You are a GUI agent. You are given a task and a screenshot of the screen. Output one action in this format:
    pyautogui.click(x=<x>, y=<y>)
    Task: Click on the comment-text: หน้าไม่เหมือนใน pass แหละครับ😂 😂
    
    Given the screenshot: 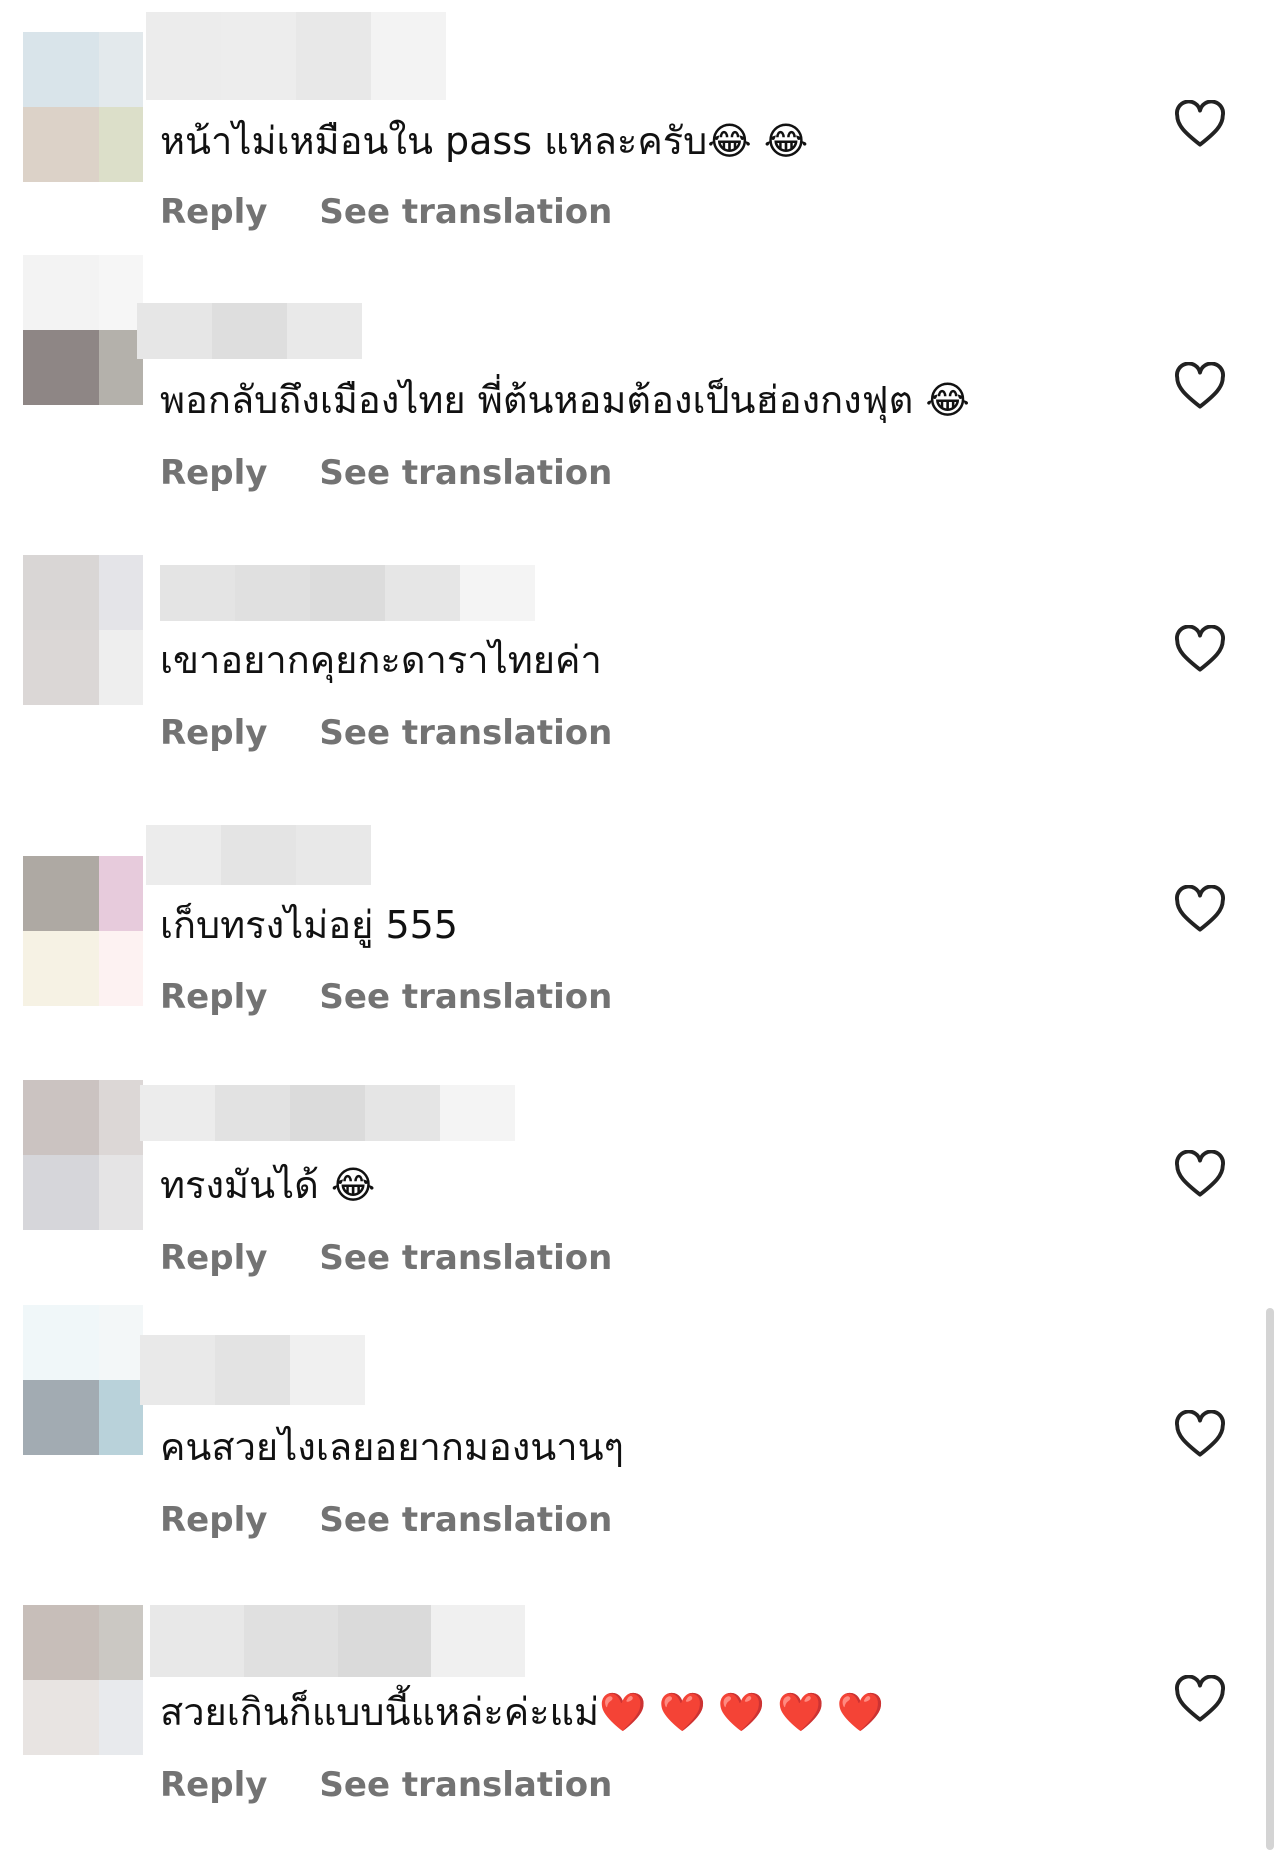 What is the action you would take?
    pyautogui.click(x=484, y=141)
    